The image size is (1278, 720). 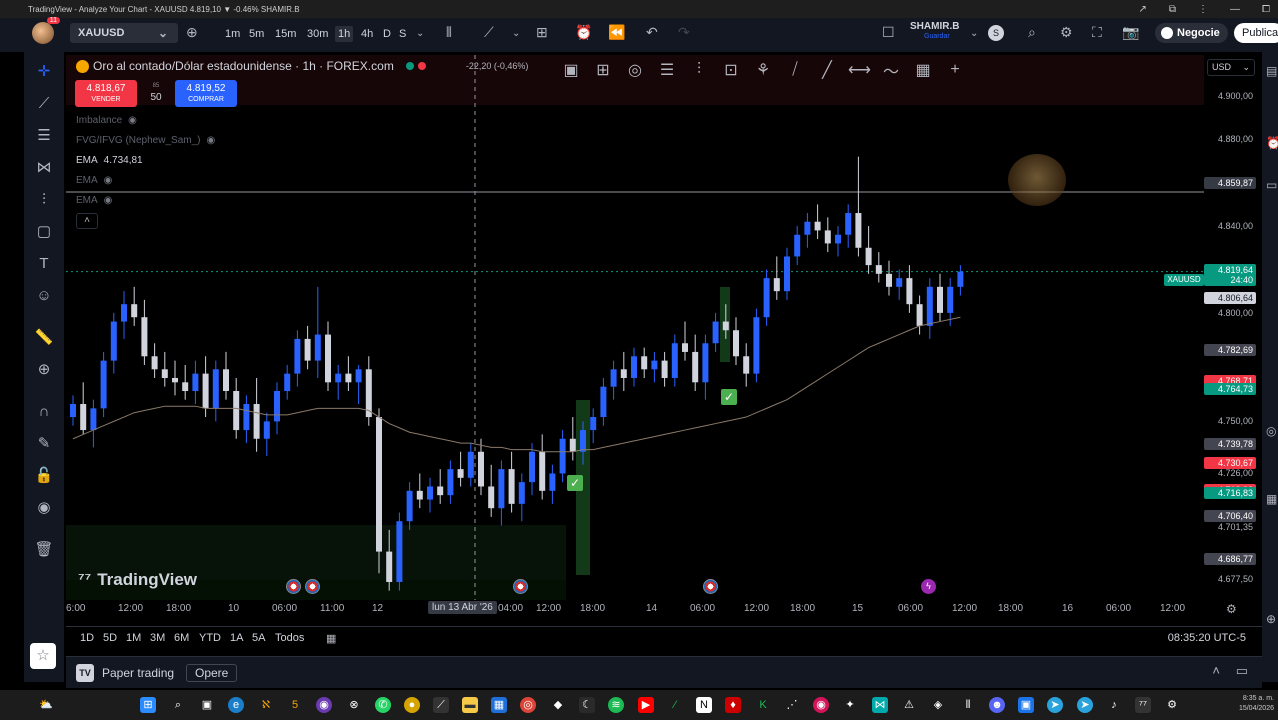 What do you see at coordinates (470, 705) in the screenshot?
I see `file-explorer-icon: ▬` at bounding box center [470, 705].